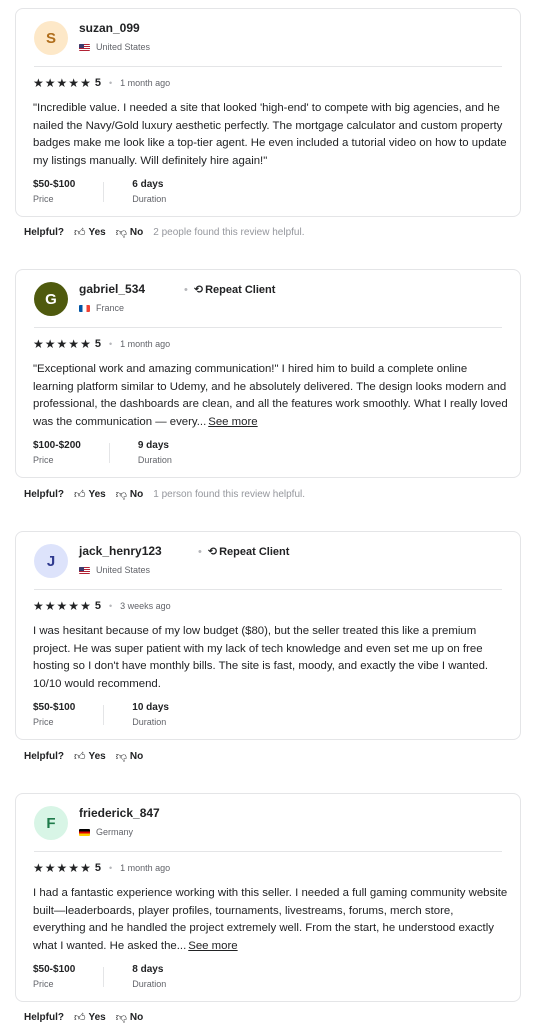  I want to click on avatar: J, so click(51, 561).